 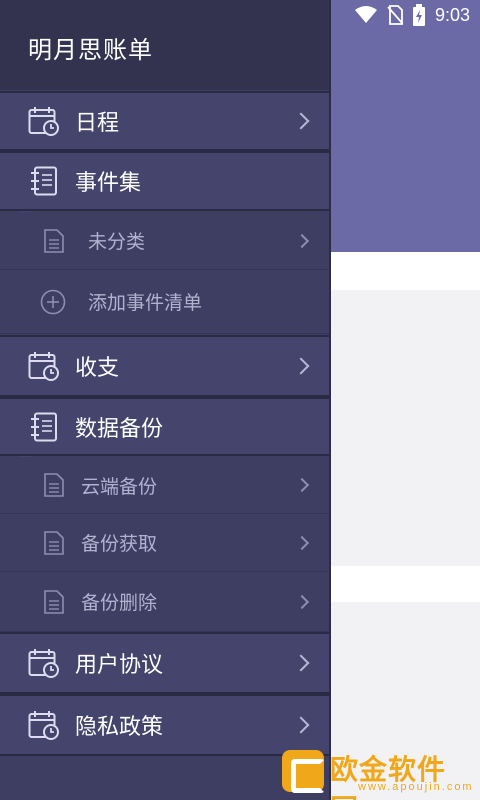 What do you see at coordinates (365, 14) in the screenshot?
I see `wifi-icon` at bounding box center [365, 14].